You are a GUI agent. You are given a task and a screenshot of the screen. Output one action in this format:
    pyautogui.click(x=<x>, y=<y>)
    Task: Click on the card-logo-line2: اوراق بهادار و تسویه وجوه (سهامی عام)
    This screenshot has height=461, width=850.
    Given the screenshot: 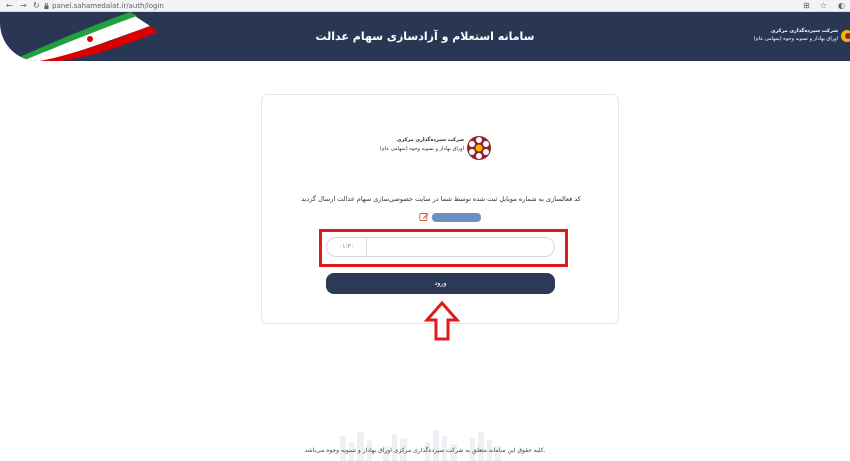 What is the action you would take?
    pyautogui.click(x=421, y=149)
    